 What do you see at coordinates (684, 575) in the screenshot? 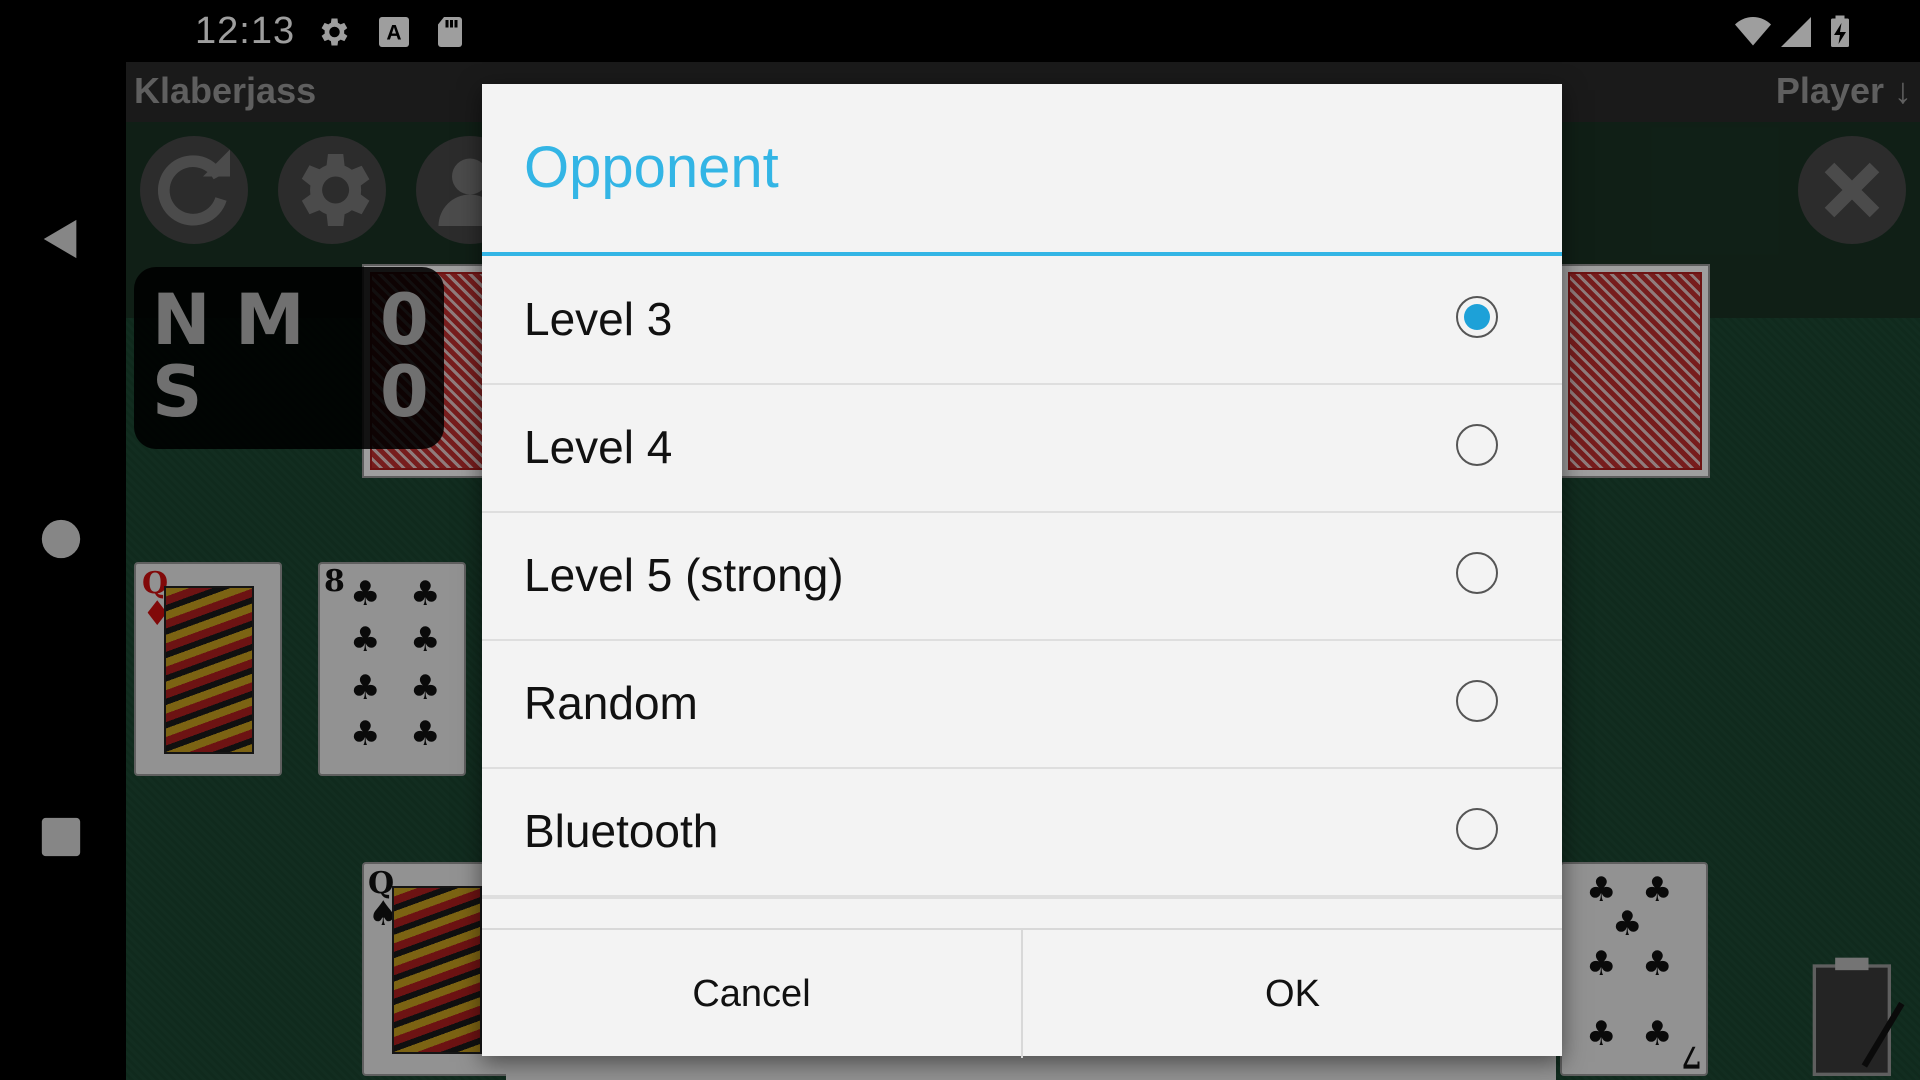
I see `option-label: Level 5 (strong)` at bounding box center [684, 575].